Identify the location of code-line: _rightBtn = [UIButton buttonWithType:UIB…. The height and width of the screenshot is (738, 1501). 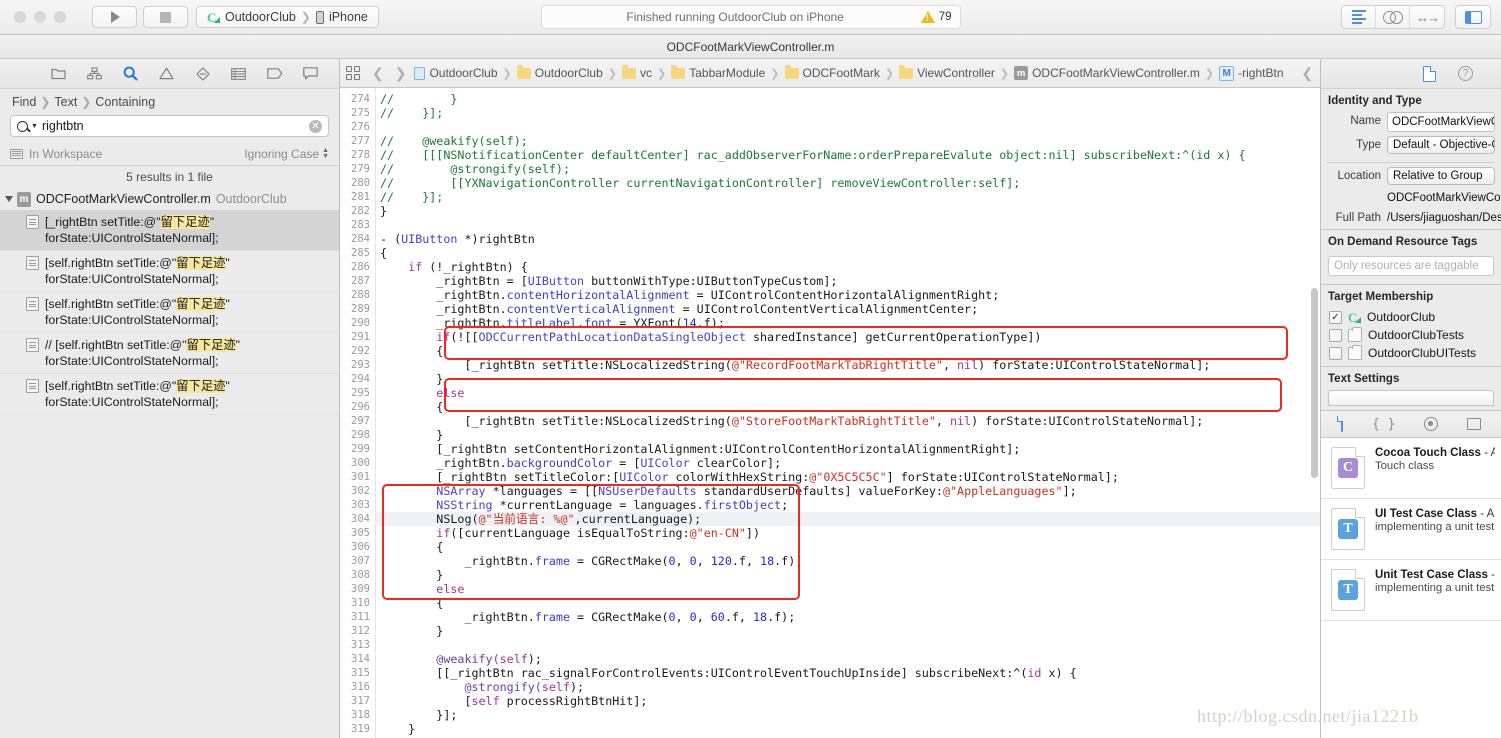
(848, 281).